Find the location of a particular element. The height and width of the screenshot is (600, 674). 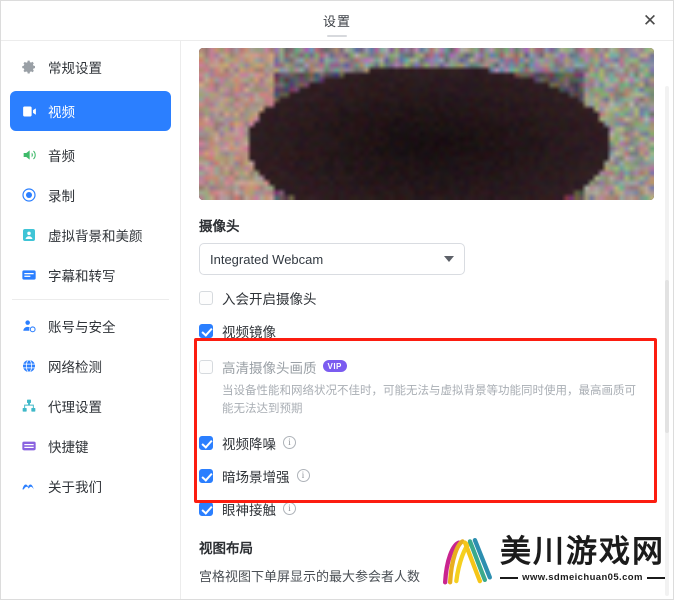

checkbox-row-video-denoise: 视频降噪 i is located at coordinates (427, 443).